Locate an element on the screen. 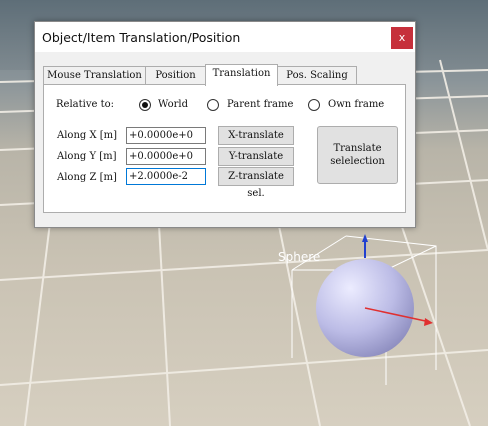  z-translate-button: Z-translate sel. is located at coordinates (256, 183).